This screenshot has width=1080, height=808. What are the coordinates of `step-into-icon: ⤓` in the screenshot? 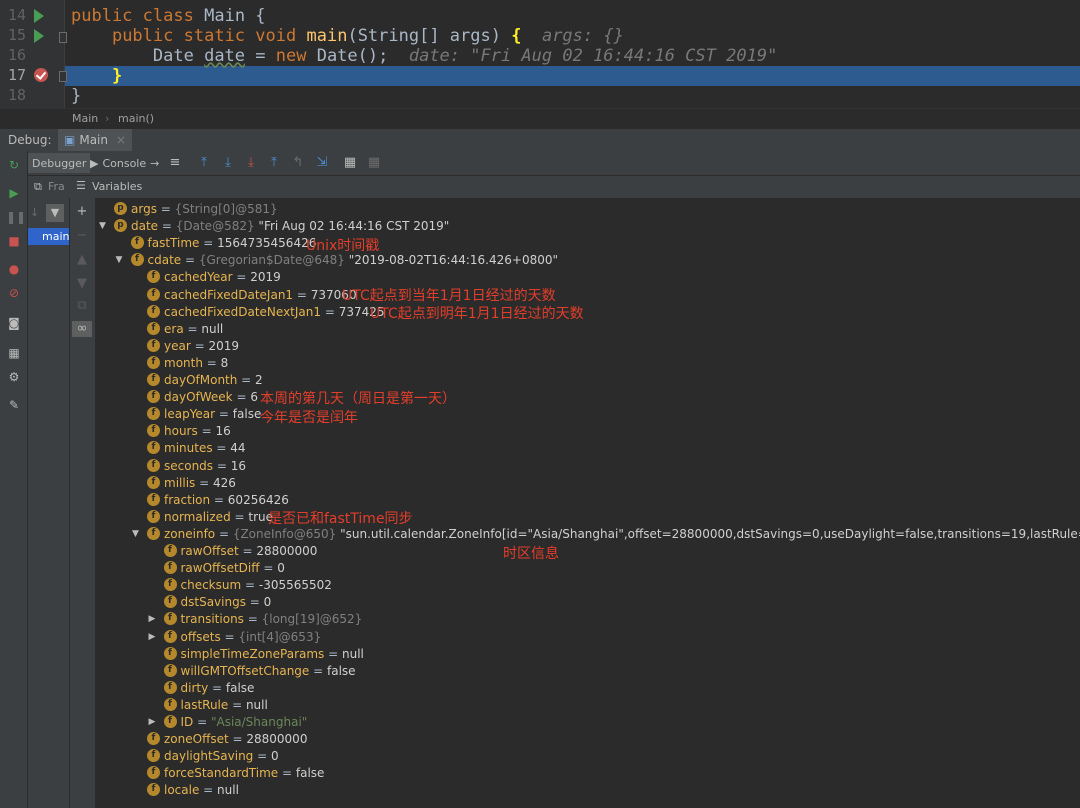 It's located at (251, 163).